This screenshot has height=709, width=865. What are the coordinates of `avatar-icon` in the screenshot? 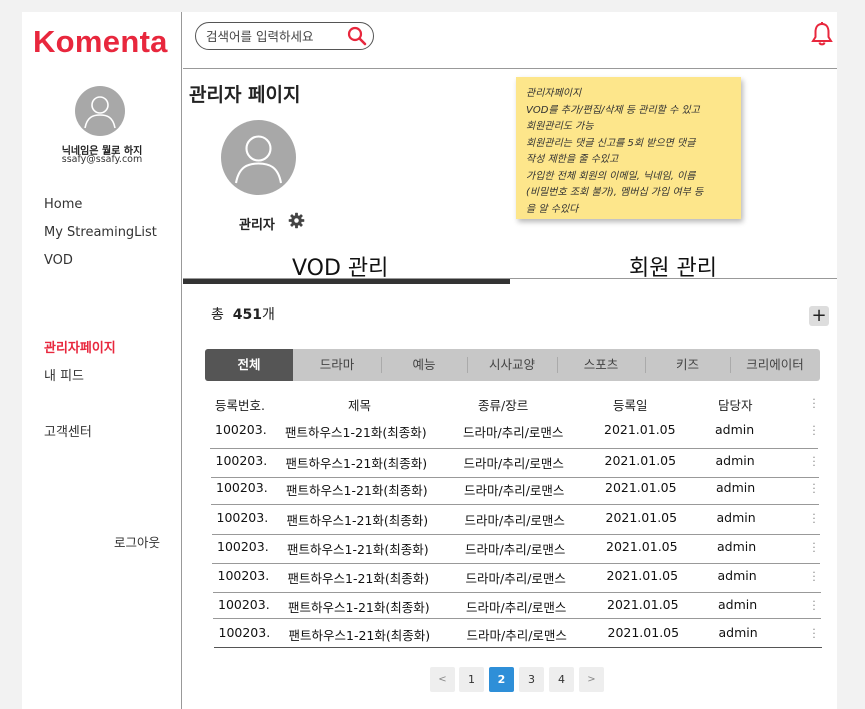 It's located at (100, 112).